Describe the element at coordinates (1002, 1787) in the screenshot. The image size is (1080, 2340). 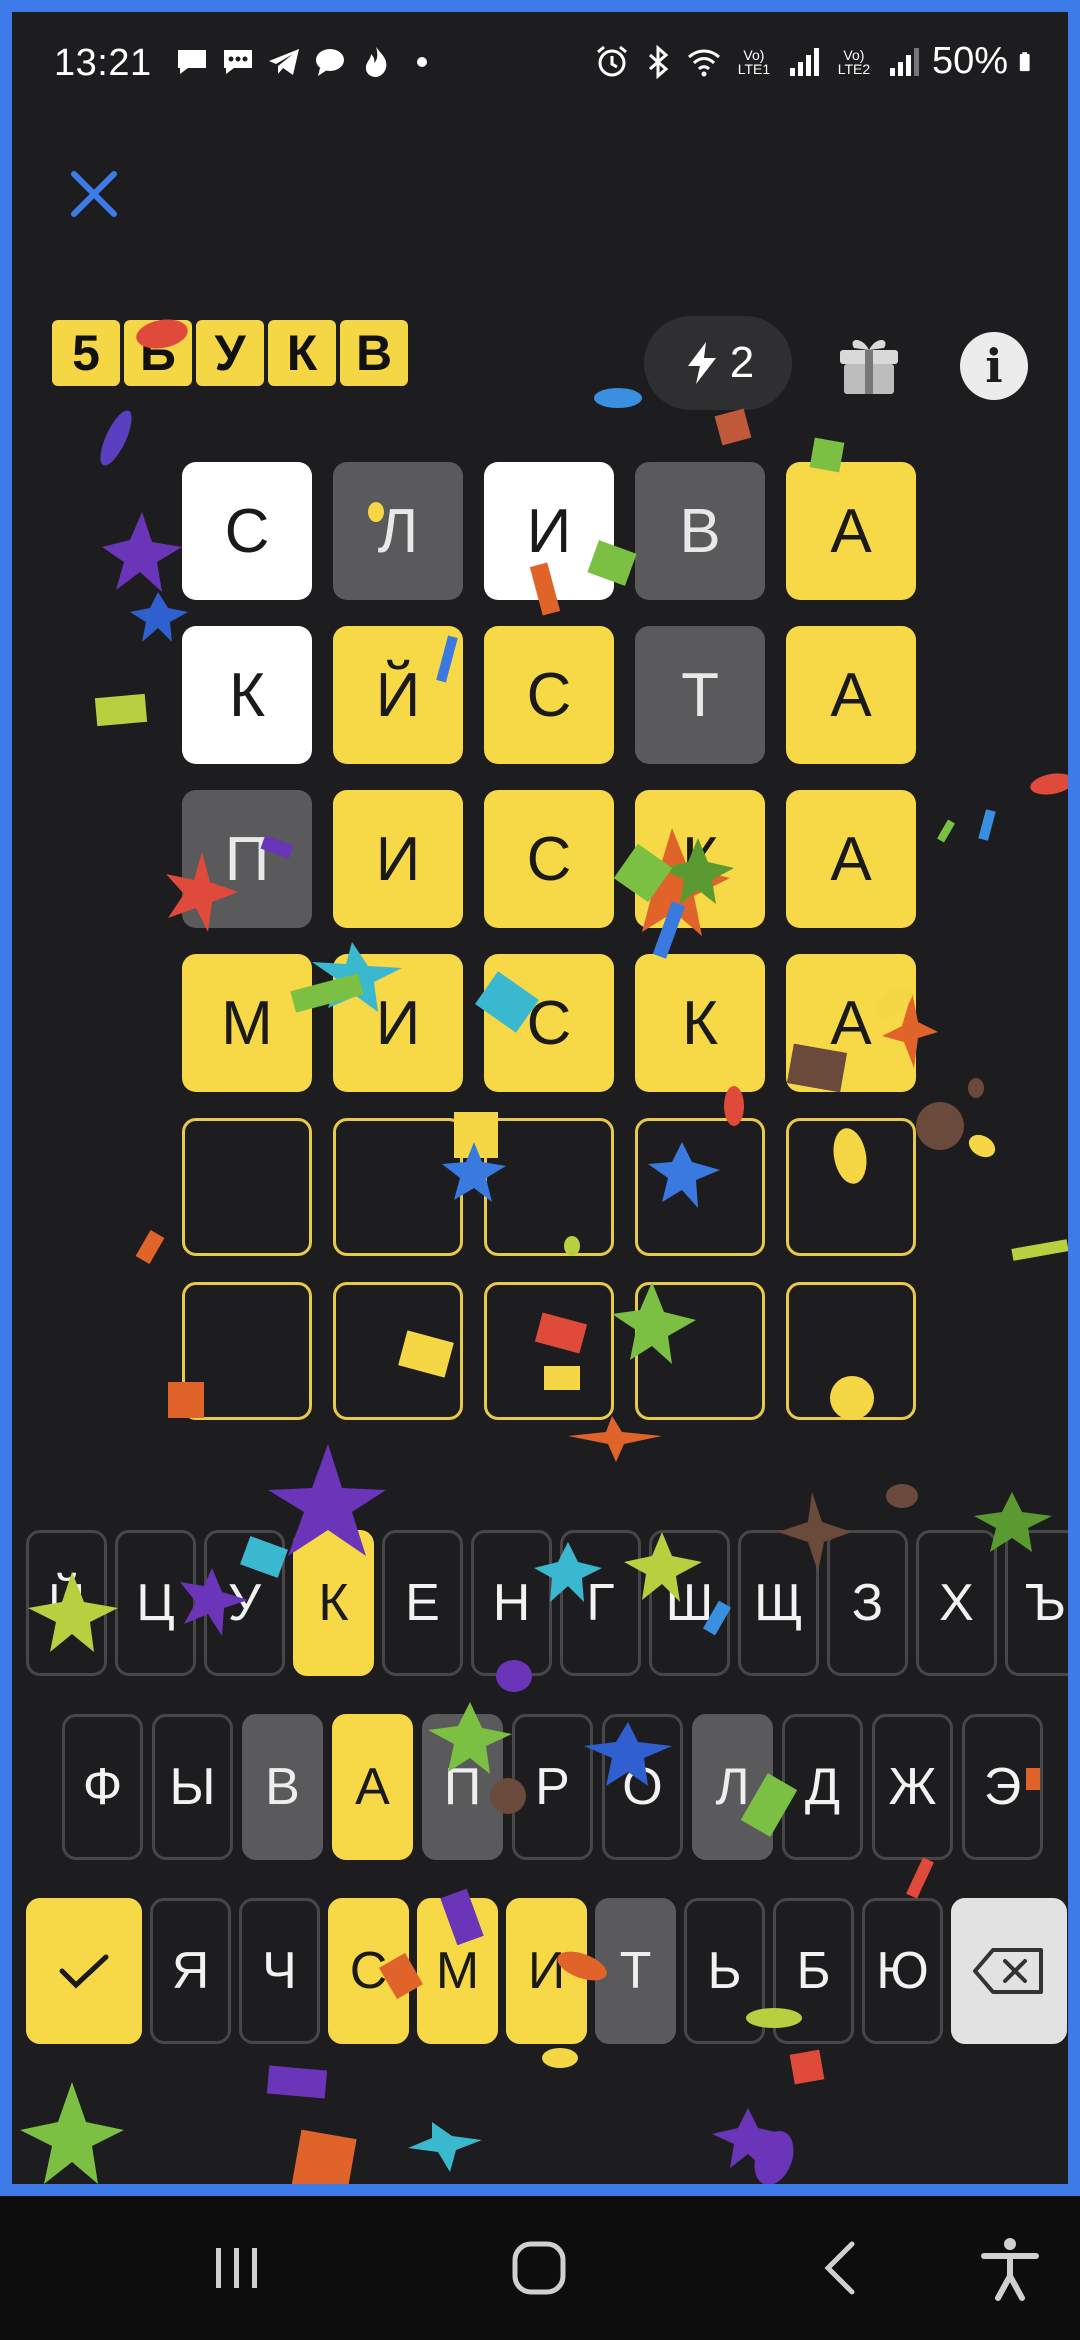
I see `key-Э: Э` at that location.